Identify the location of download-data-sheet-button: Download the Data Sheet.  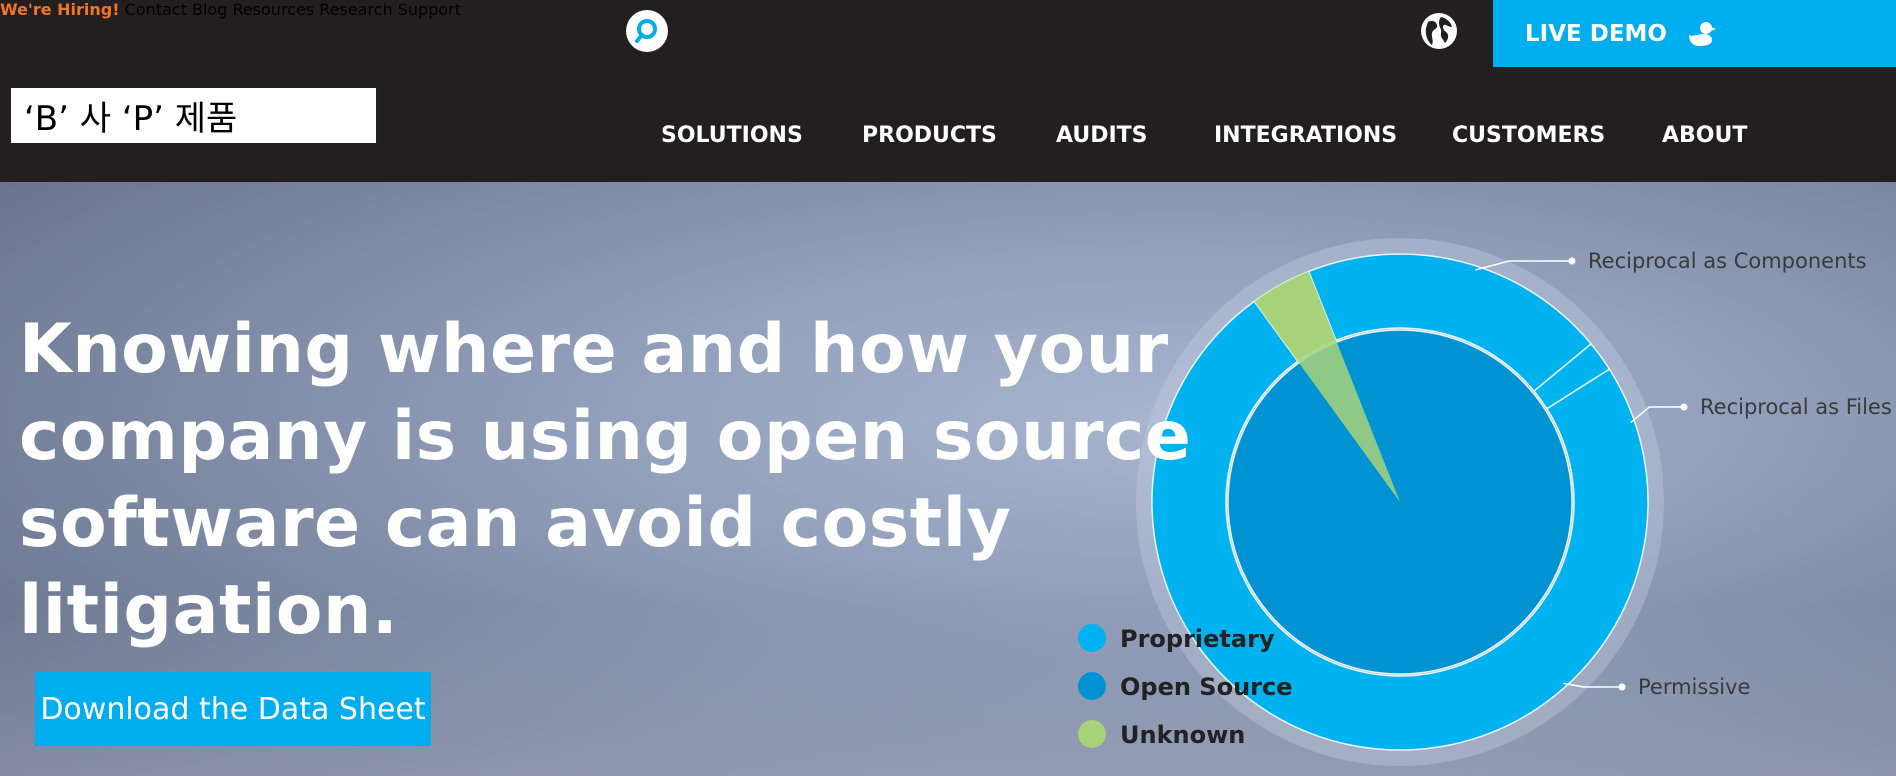
(233, 709).